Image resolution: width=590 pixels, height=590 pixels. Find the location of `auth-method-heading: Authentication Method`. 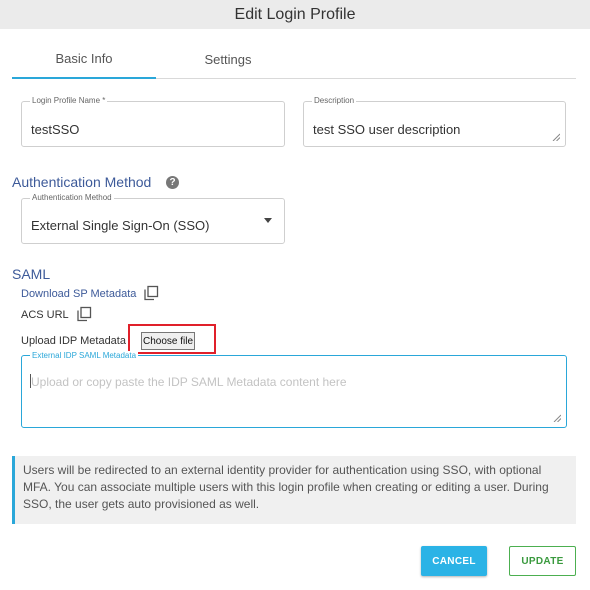

auth-method-heading: Authentication Method is located at coordinates (82, 182).